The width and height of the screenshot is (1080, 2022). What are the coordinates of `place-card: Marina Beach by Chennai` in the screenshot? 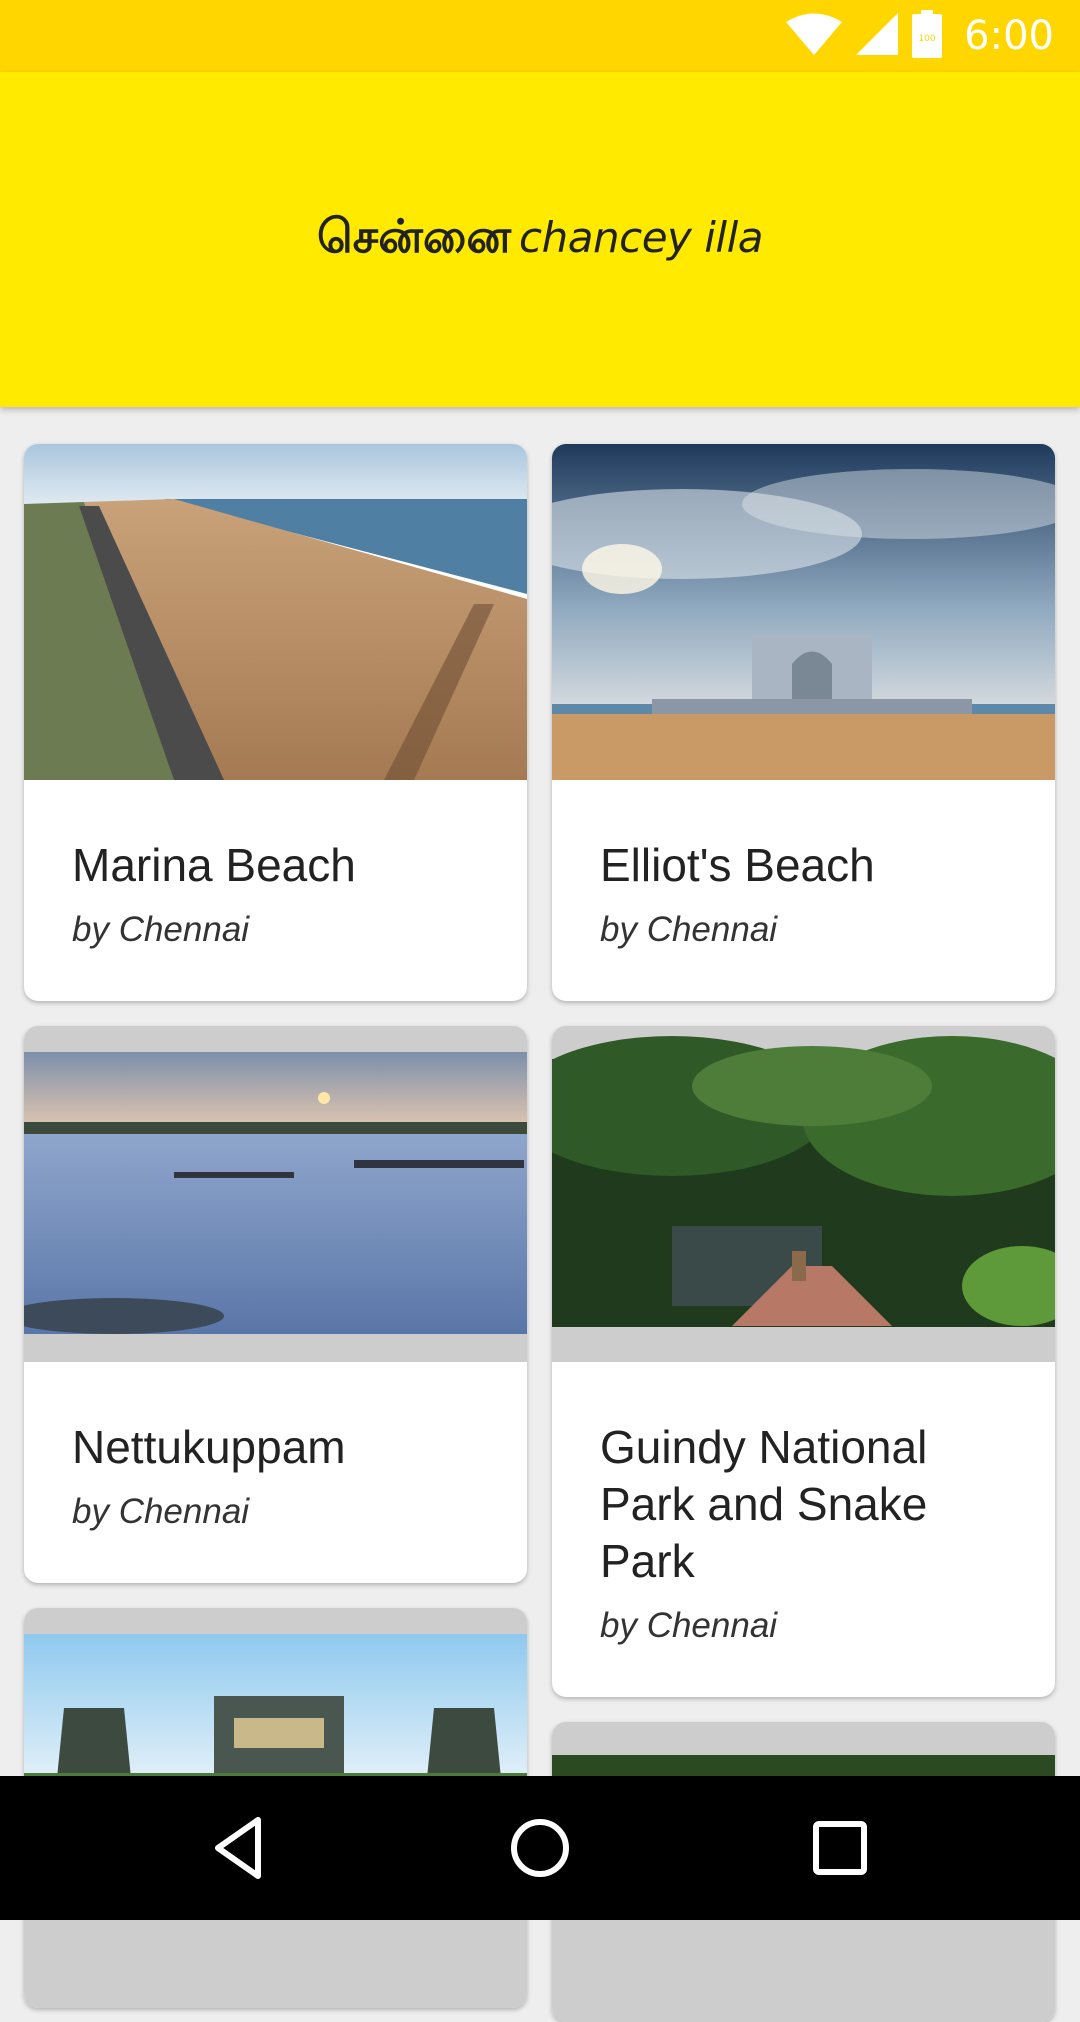 It's located at (275, 722).